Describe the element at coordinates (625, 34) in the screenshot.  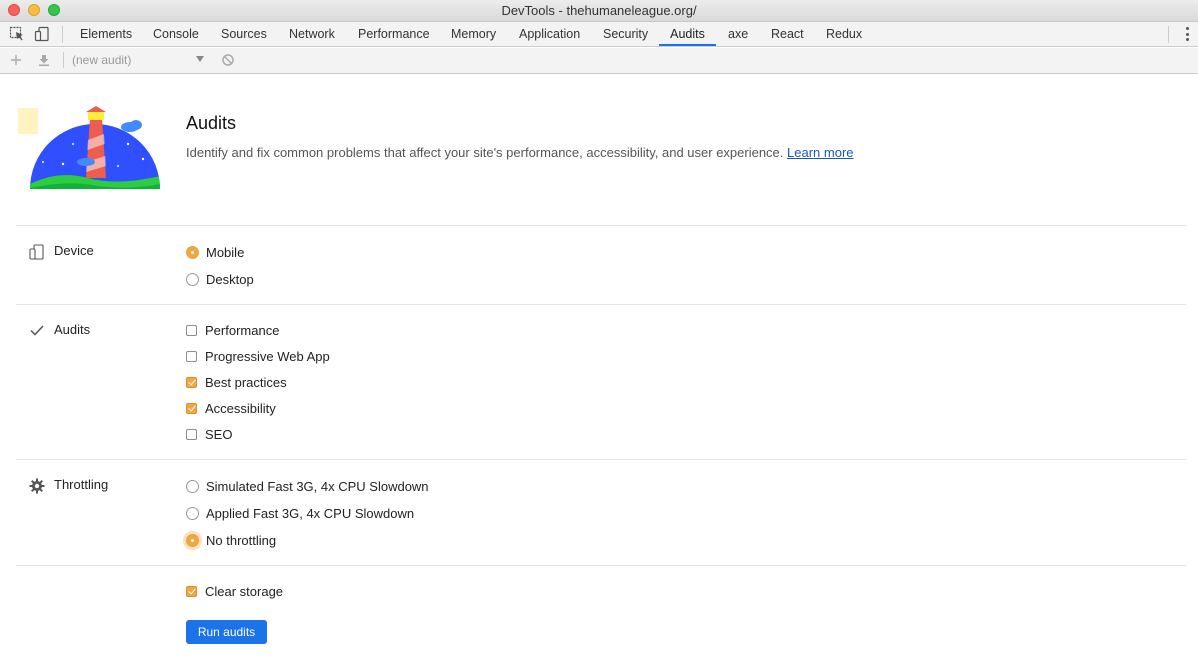
I see `tab-security: Security` at that location.